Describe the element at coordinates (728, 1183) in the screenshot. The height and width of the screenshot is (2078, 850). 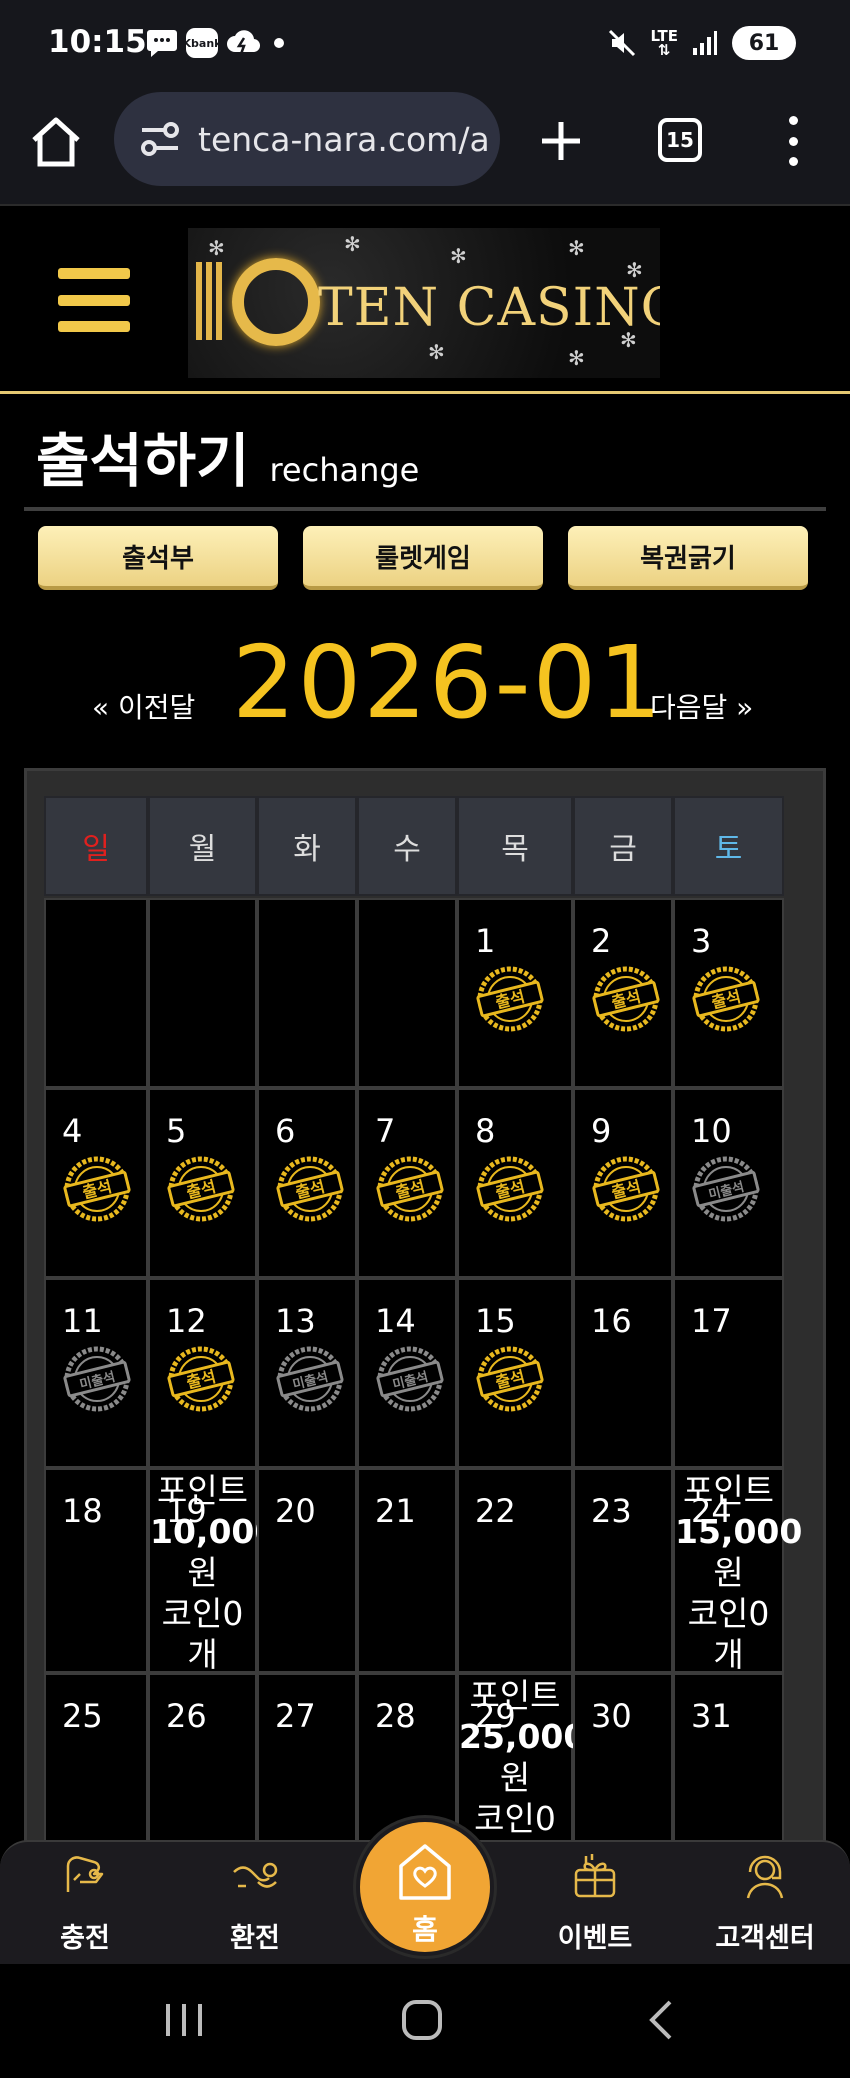
I see `calendar-day-cell: 10 미출석` at that location.